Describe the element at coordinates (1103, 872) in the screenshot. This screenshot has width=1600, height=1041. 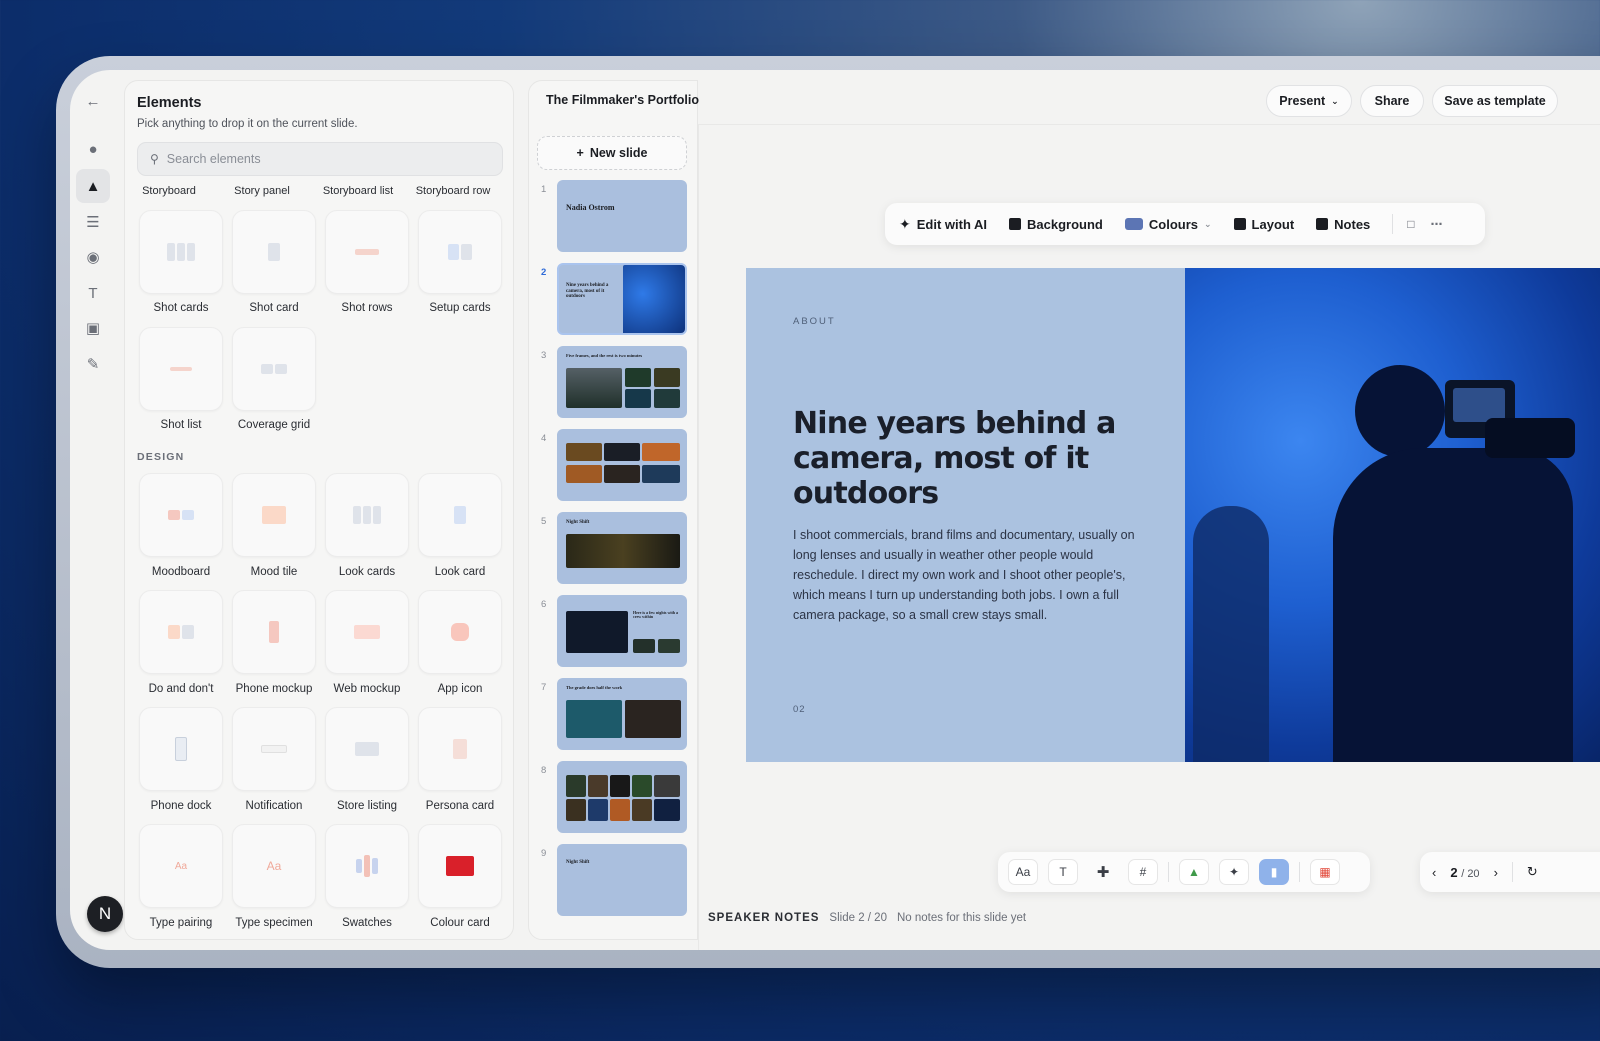
I see `line-tool-icon: ✚` at that location.